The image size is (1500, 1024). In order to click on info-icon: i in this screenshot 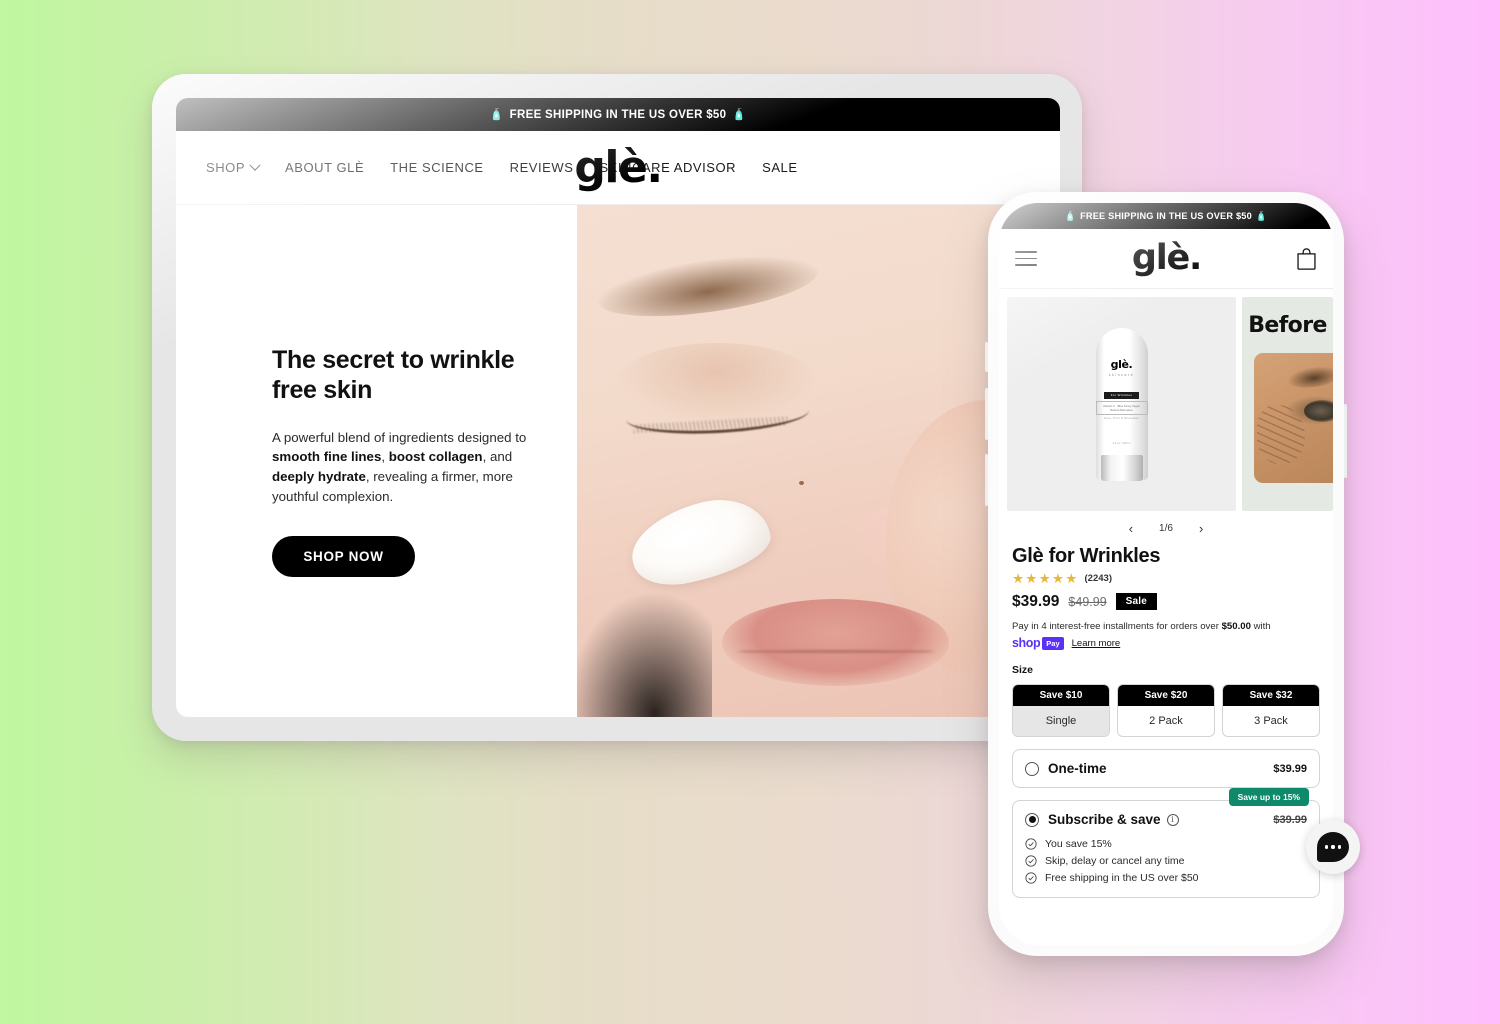, I will do `click(1172, 819)`.